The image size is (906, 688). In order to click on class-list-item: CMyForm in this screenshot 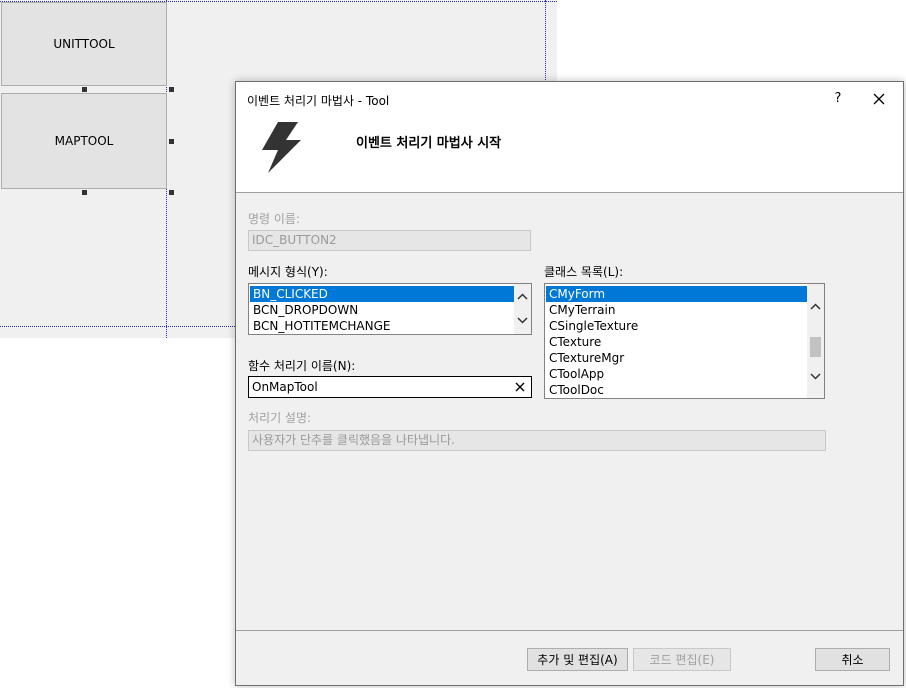, I will do `click(676, 294)`.